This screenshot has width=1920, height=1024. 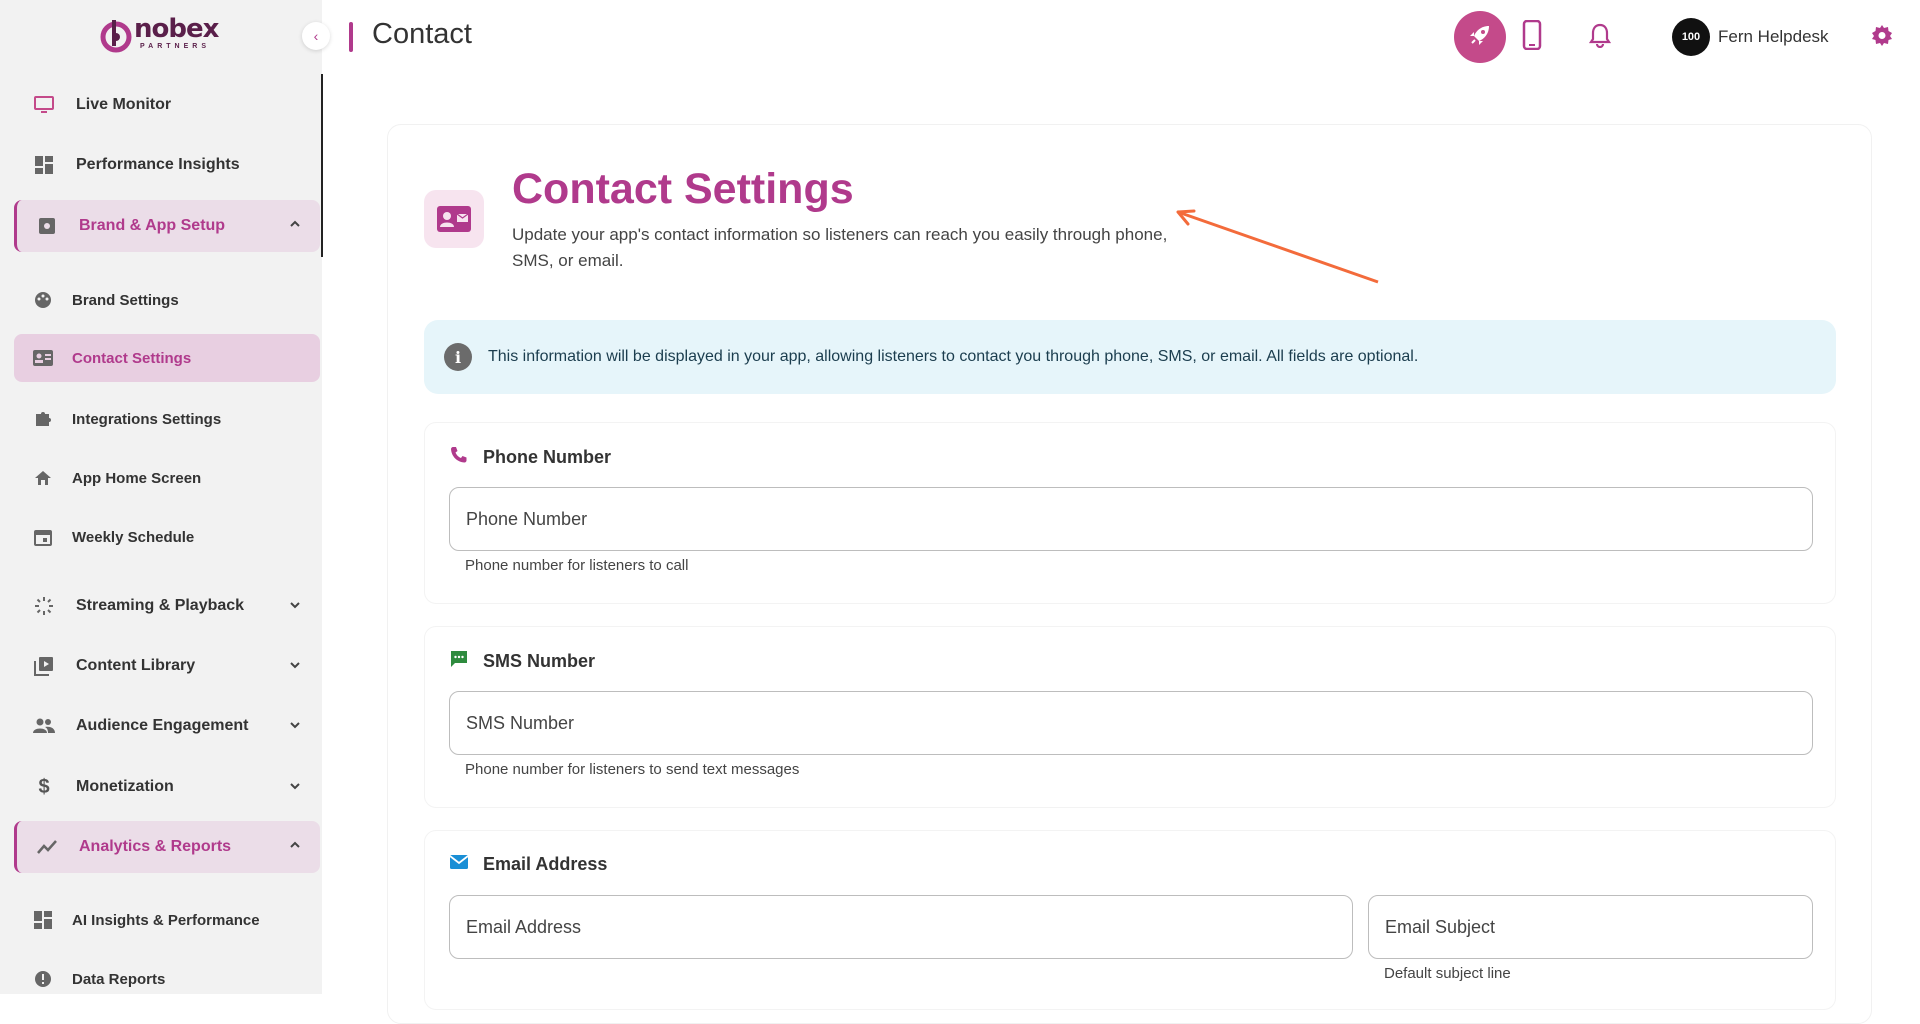 I want to click on sidebar-item-streaming-playback: Streaming & Playback, so click(x=167, y=606).